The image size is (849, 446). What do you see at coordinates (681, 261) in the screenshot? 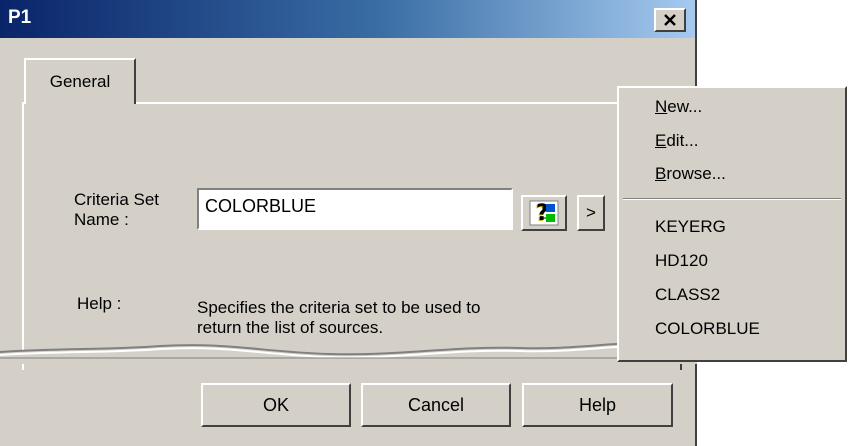
I see `menu-item-hd120: HD120` at bounding box center [681, 261].